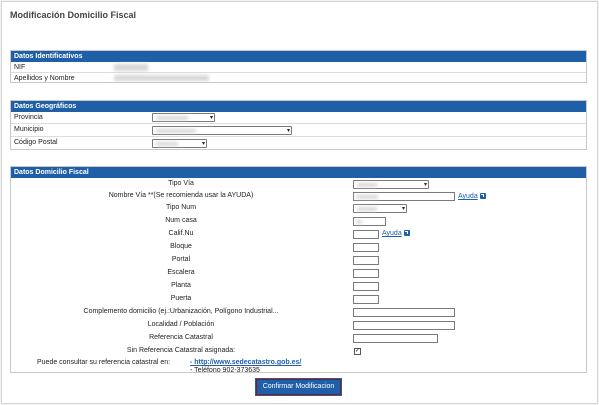 Image resolution: width=599 pixels, height=405 pixels. Describe the element at coordinates (298, 118) in the screenshot. I see `provincia-row: Provincia ▾` at that location.